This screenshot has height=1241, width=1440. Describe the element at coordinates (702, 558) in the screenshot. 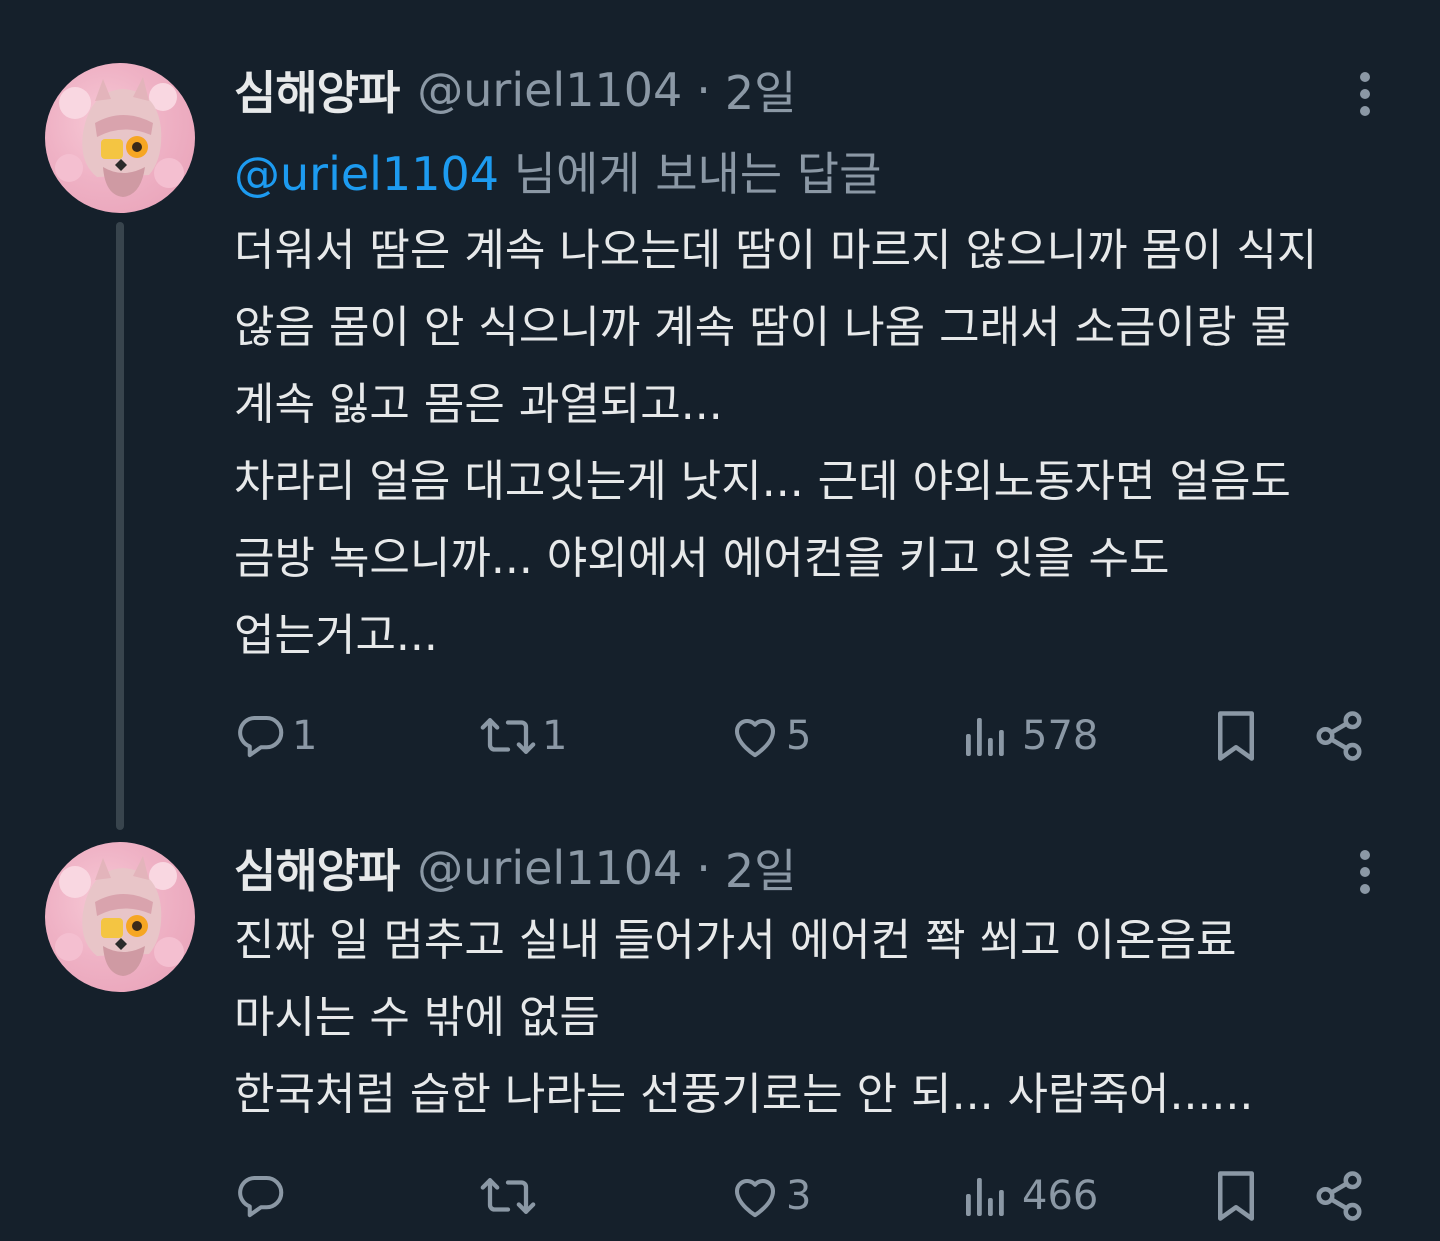

I see `tweet-text-line: 금방 녹으니까... 야외에서 에어컨을 키고 잇을 수도` at that location.